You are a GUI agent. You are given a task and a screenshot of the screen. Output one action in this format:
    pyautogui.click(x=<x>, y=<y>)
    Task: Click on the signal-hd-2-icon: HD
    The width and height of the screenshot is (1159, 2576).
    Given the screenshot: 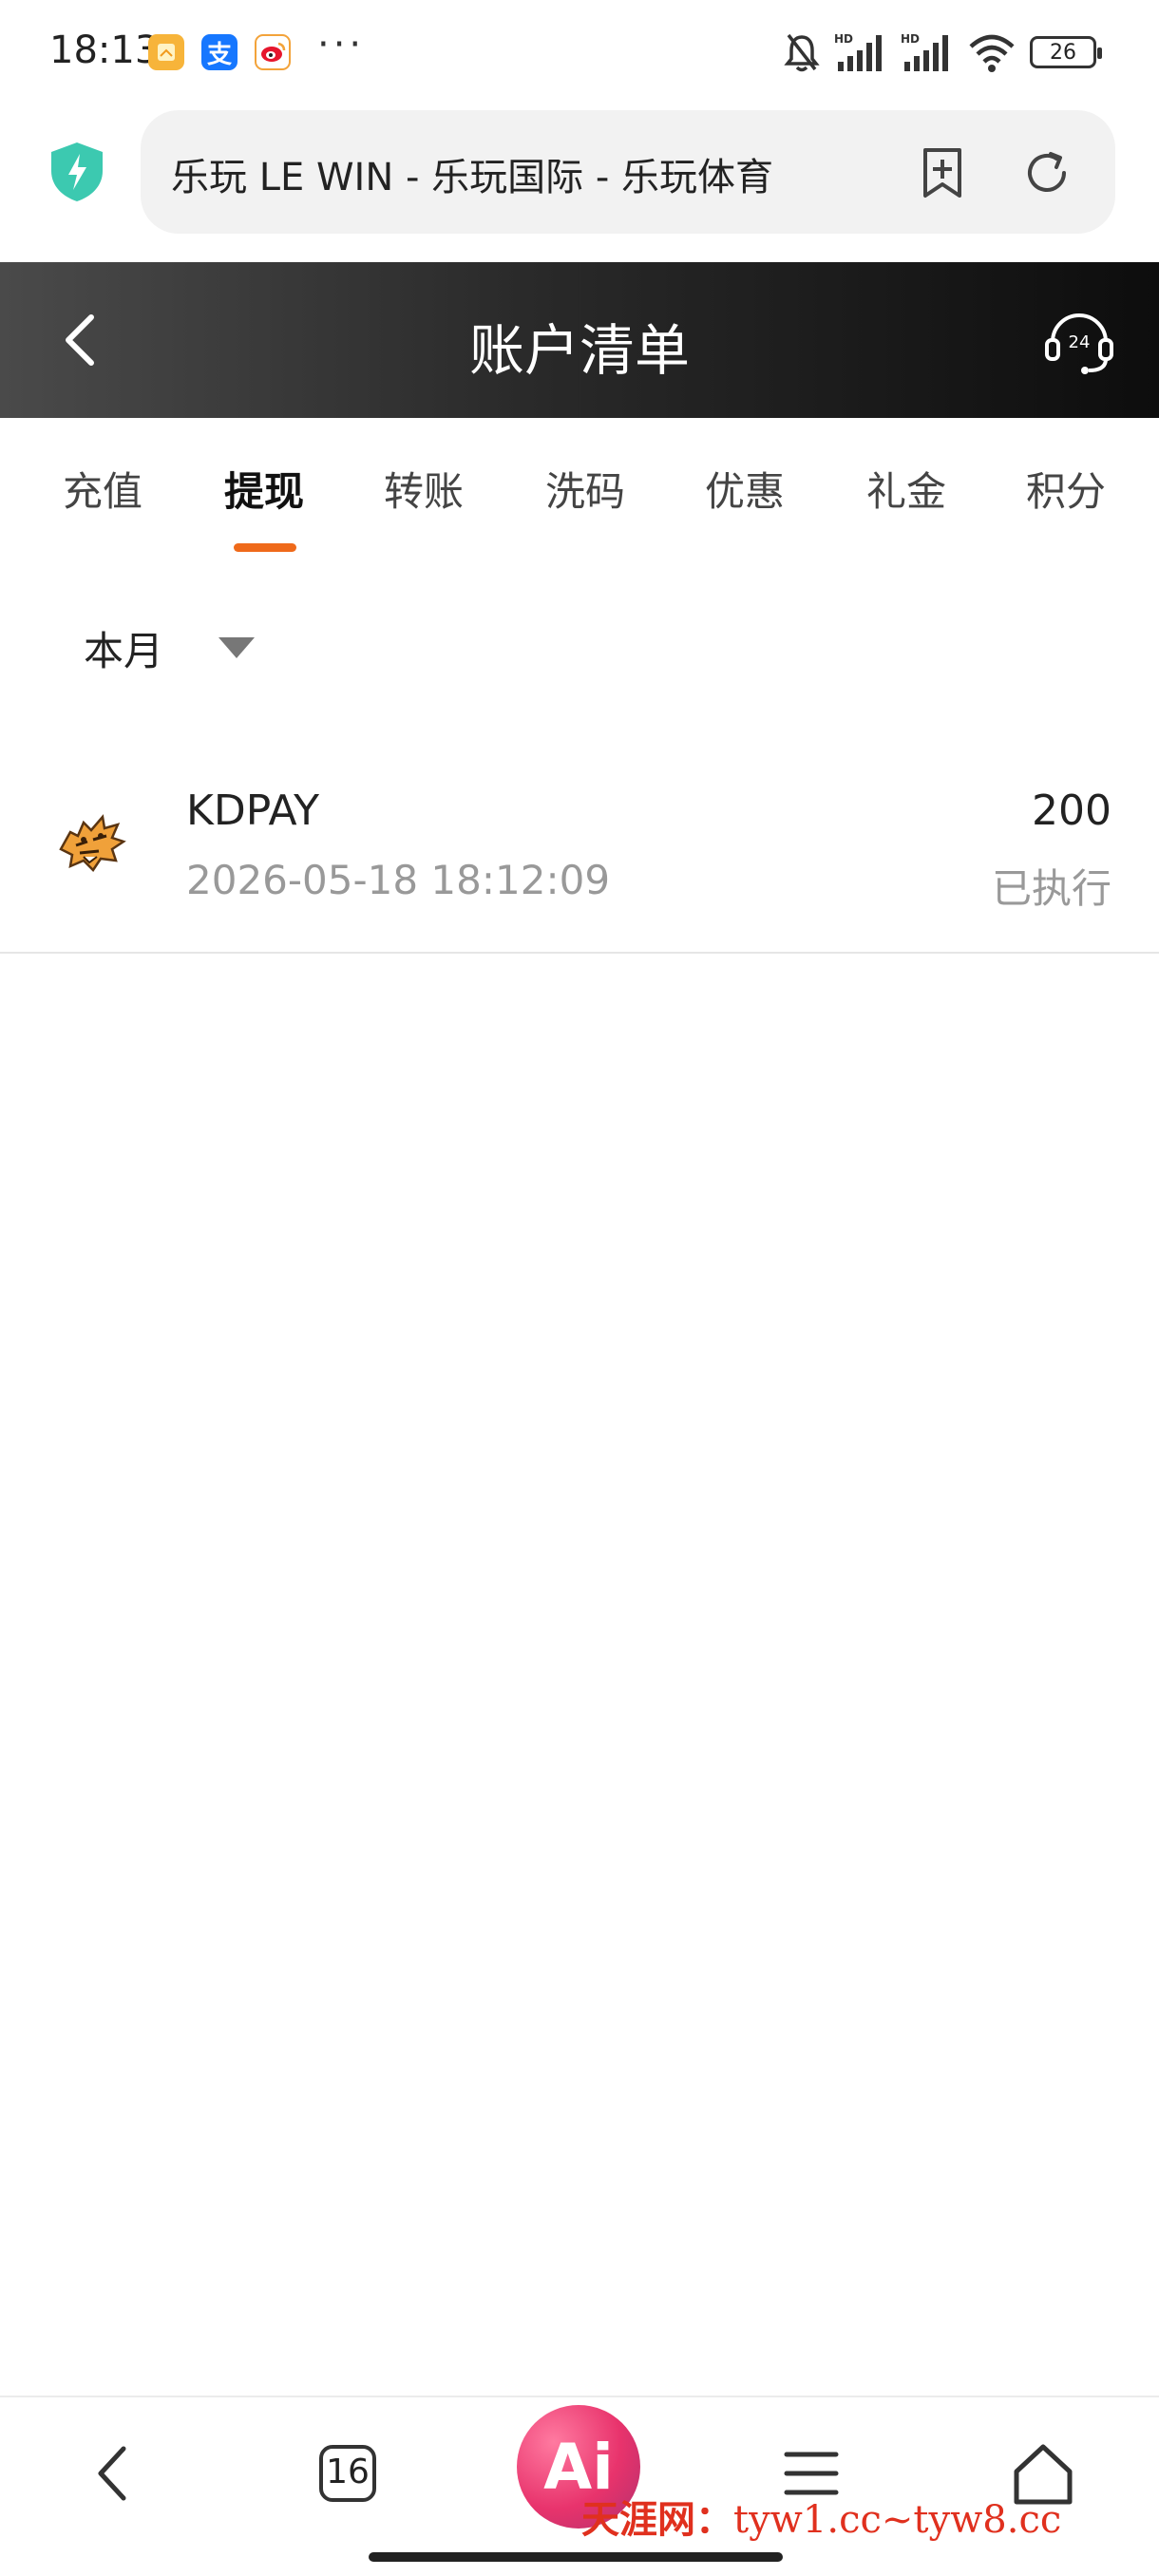 What is the action you would take?
    pyautogui.click(x=924, y=51)
    